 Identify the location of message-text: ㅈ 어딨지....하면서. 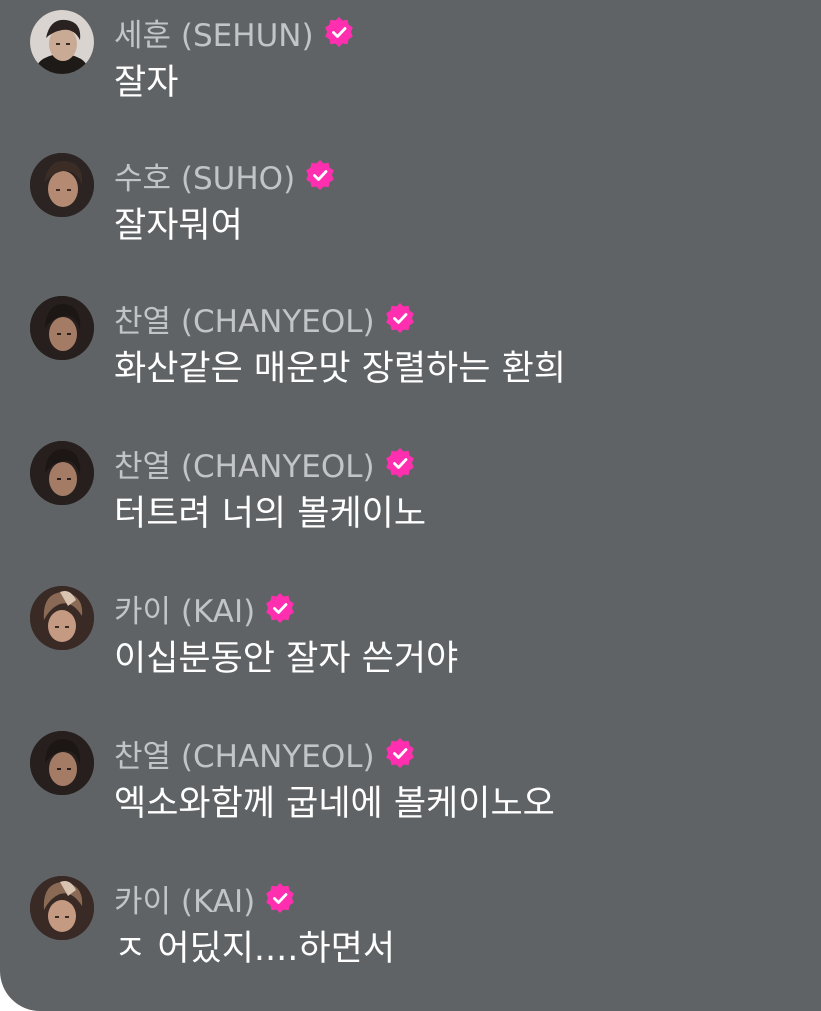
(255, 949).